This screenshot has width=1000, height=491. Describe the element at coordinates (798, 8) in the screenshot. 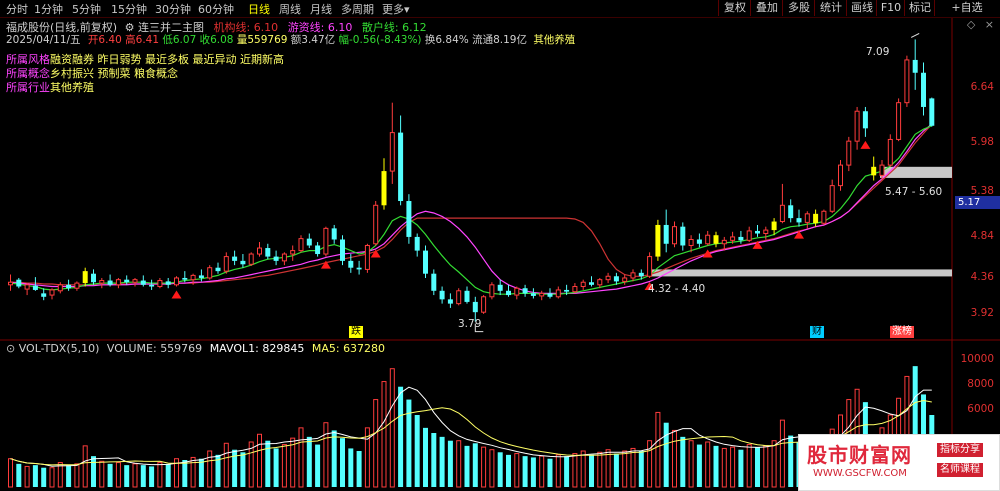

I see `multi-stock-button: 多股` at that location.